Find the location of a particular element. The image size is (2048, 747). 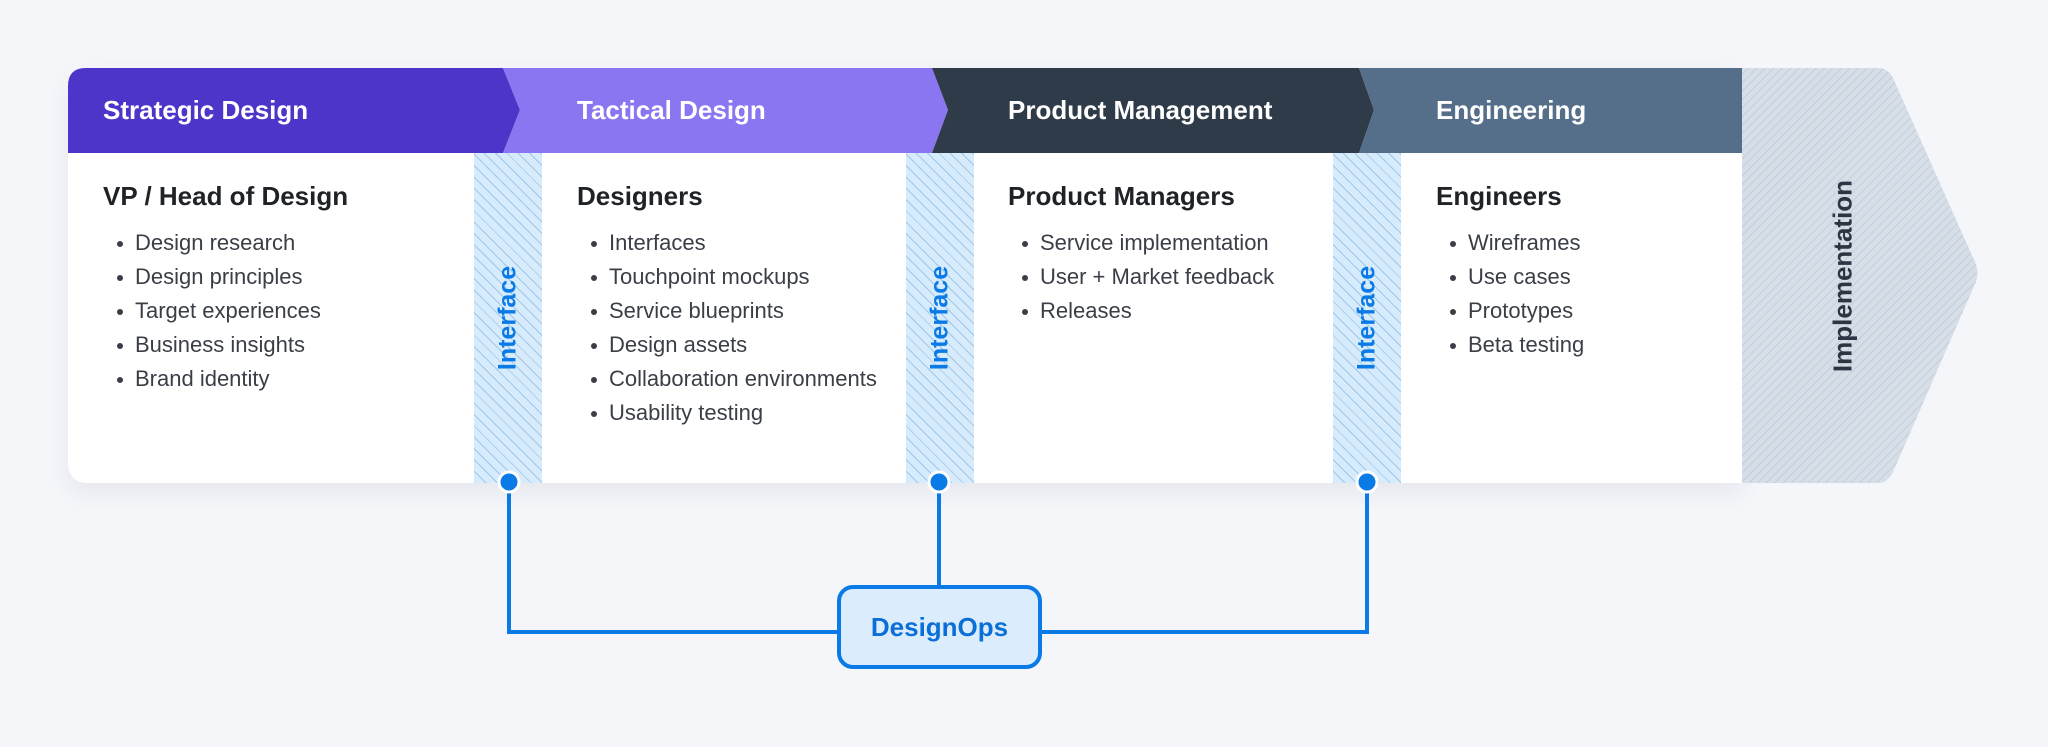

connector-line-left is located at coordinates (673, 558).